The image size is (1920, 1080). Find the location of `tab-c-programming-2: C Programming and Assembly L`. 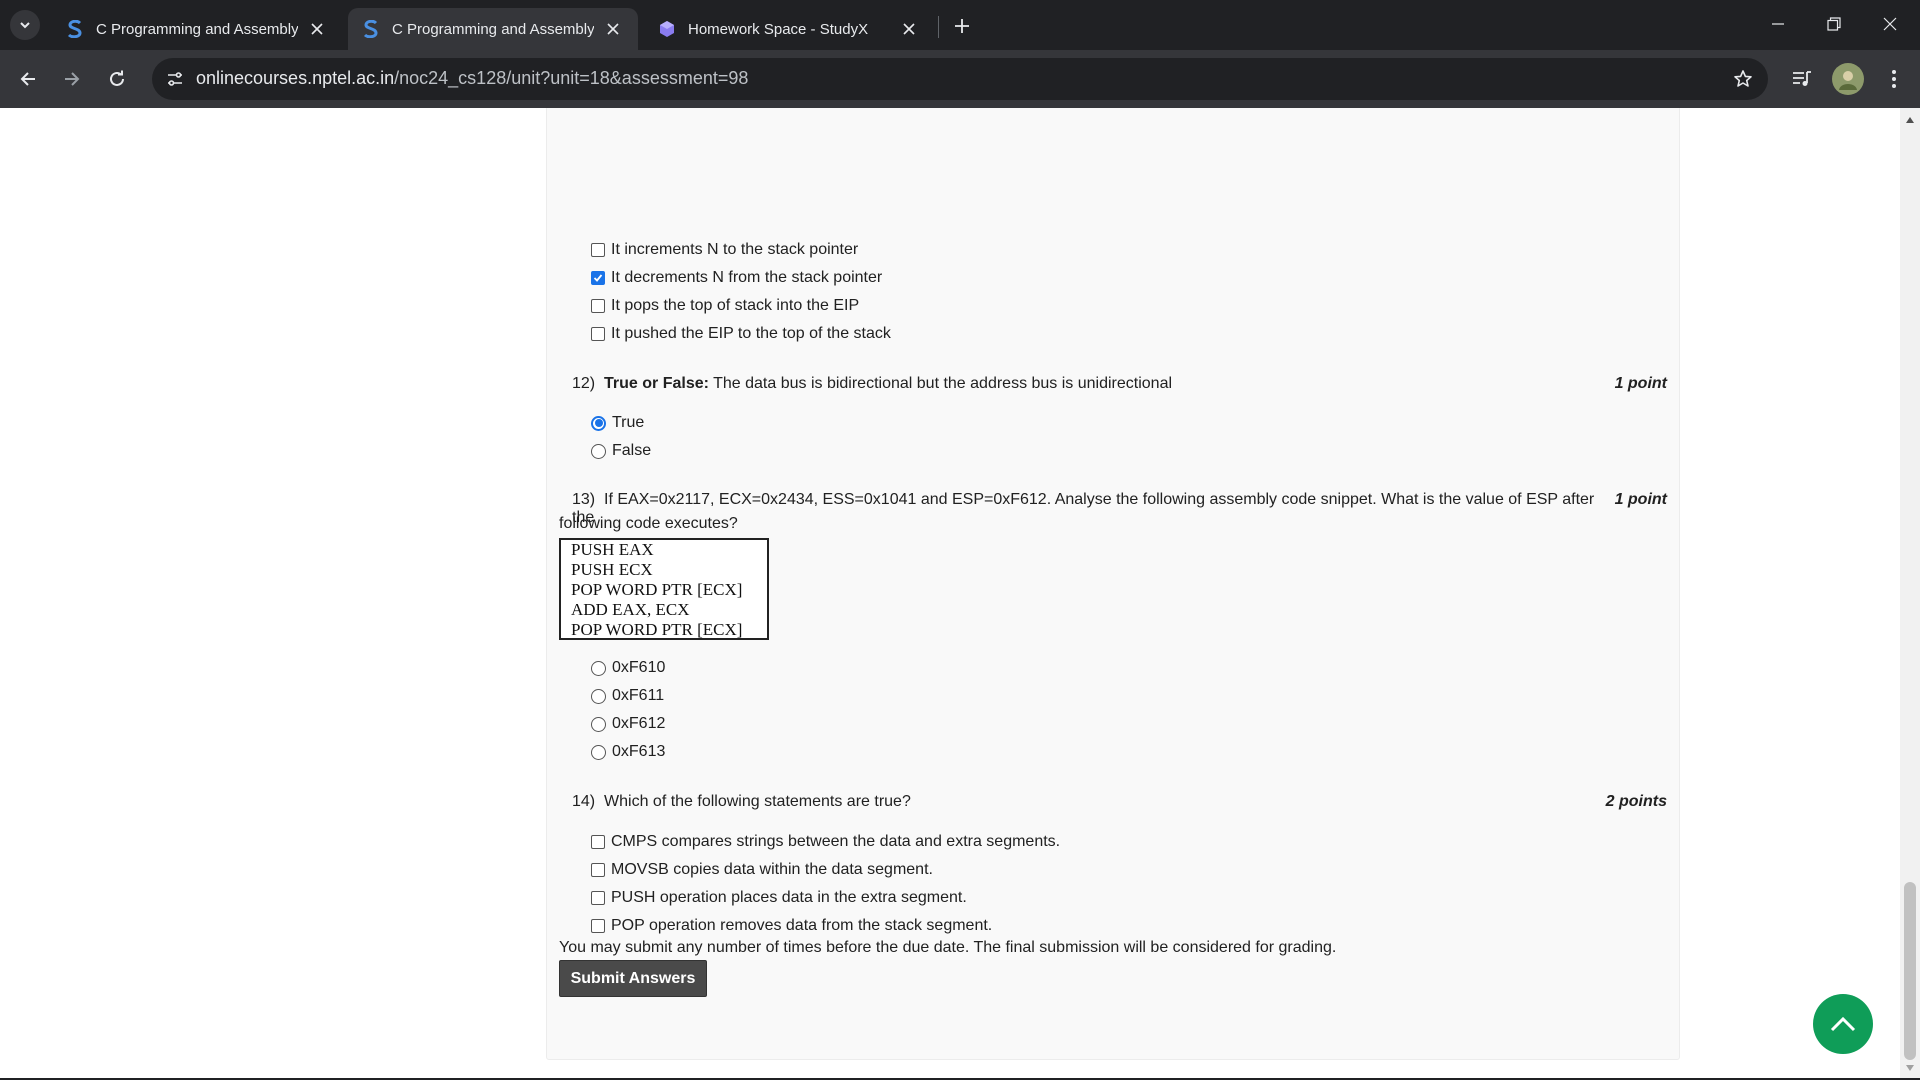

tab-c-programming-2: C Programming and Assembly L is located at coordinates (493, 29).